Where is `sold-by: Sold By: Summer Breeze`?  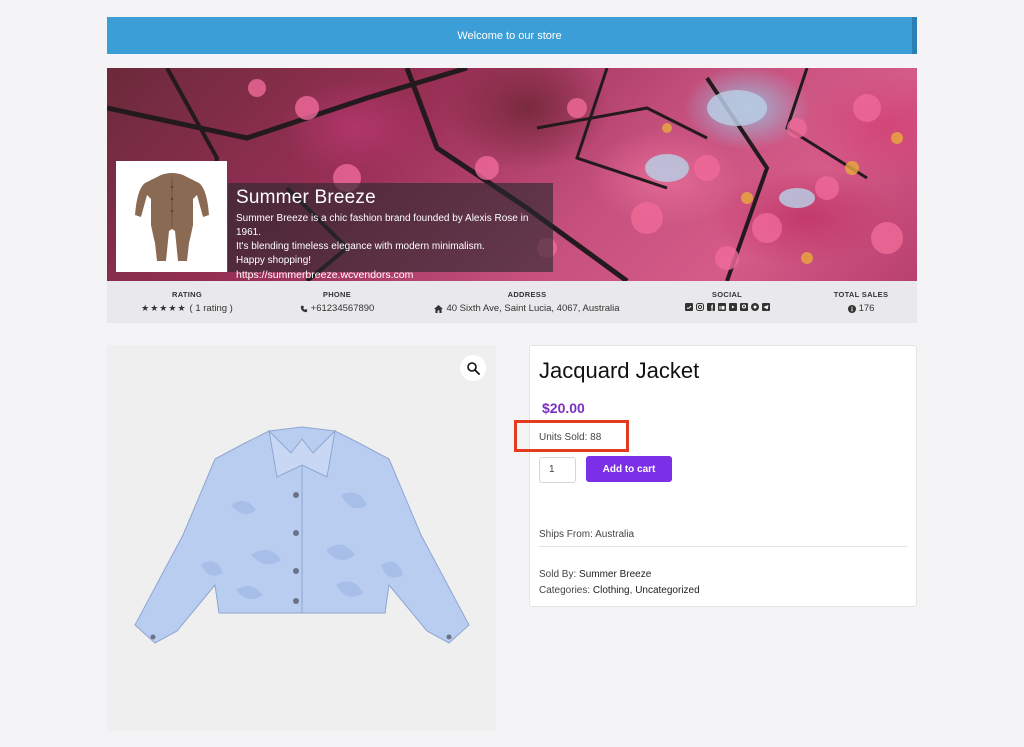 sold-by: Sold By: Summer Breeze is located at coordinates (595, 574).